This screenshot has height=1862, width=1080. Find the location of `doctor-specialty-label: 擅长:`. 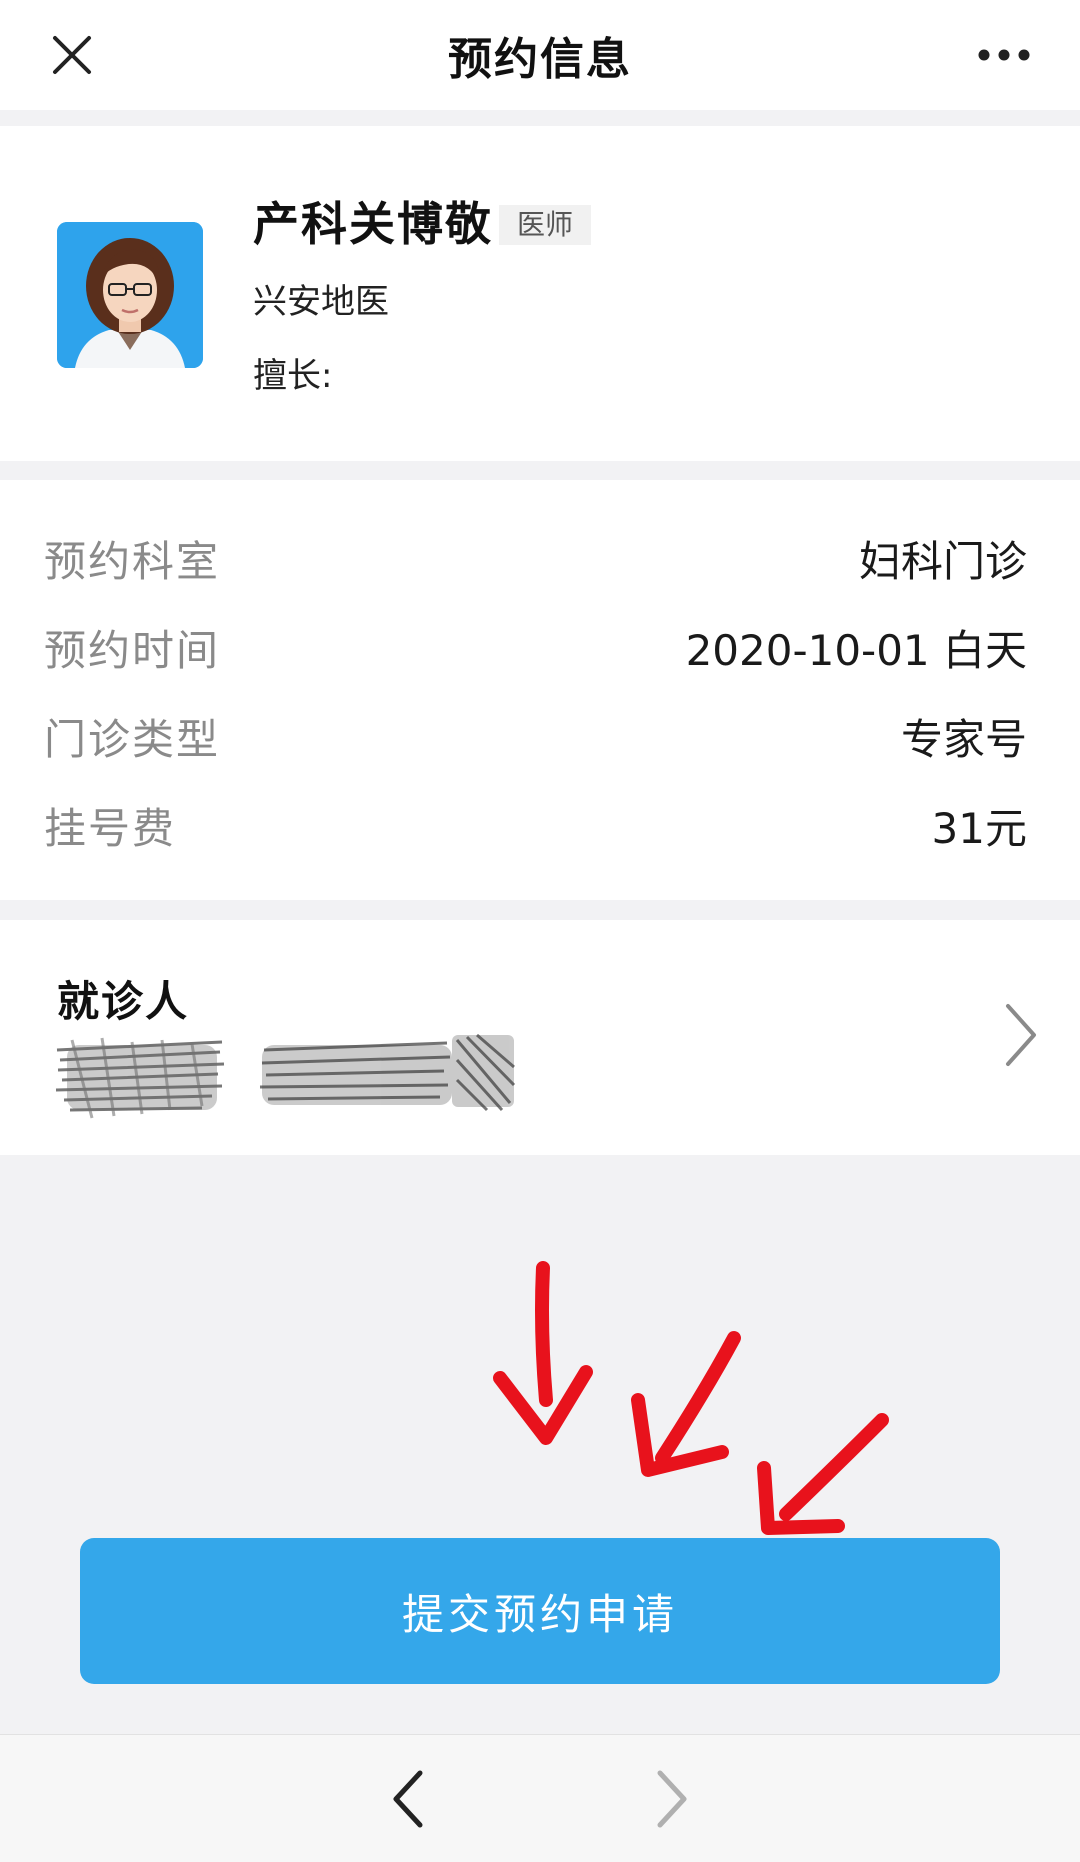

doctor-specialty-label: 擅长: is located at coordinates (293, 376).